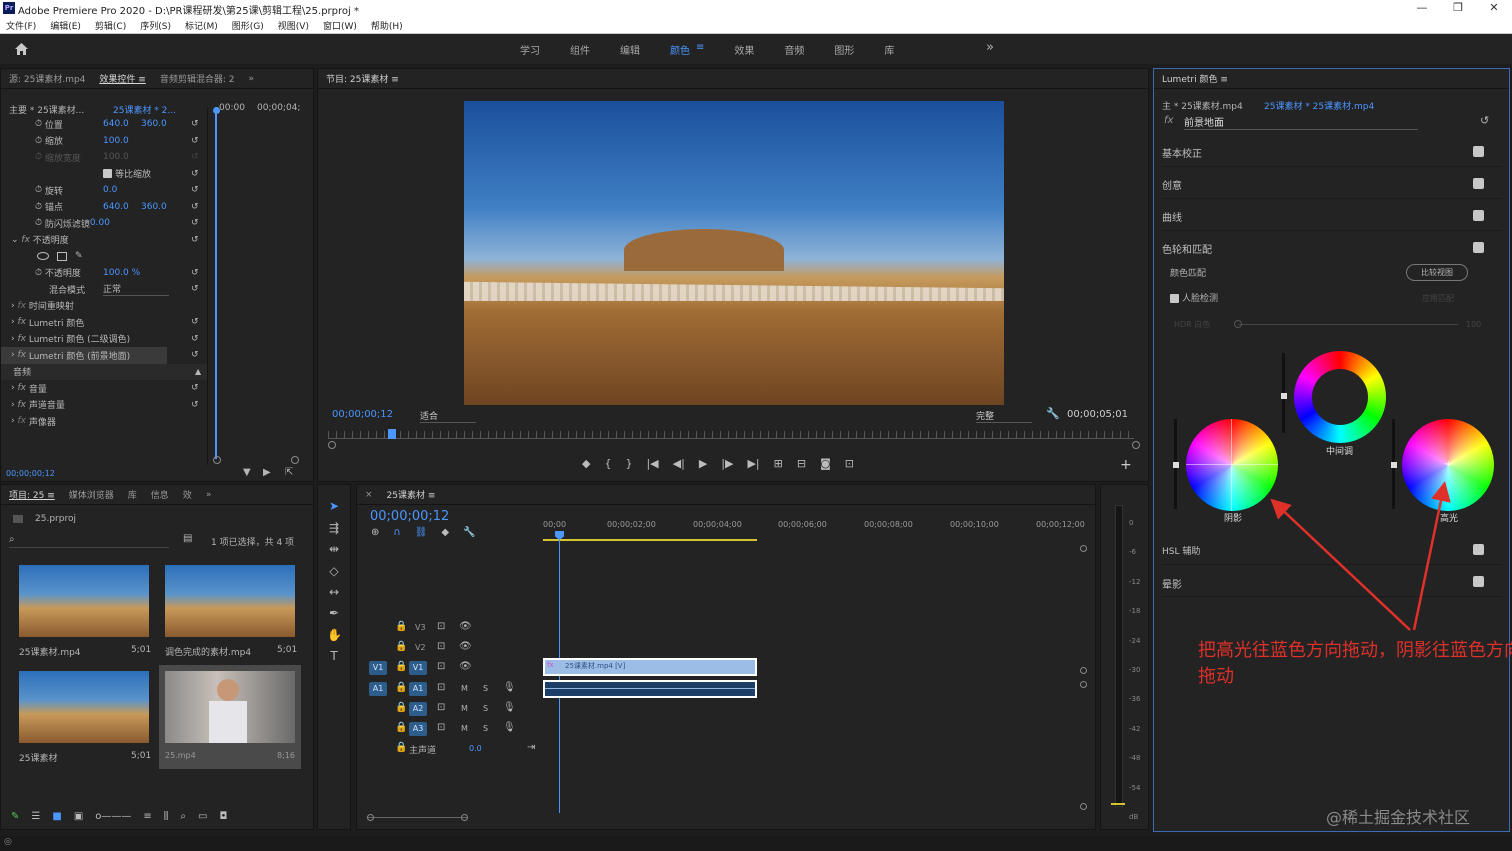 The image size is (1512, 851). Describe the element at coordinates (794, 49) in the screenshot. I see `workspace-audio: 音频` at that location.